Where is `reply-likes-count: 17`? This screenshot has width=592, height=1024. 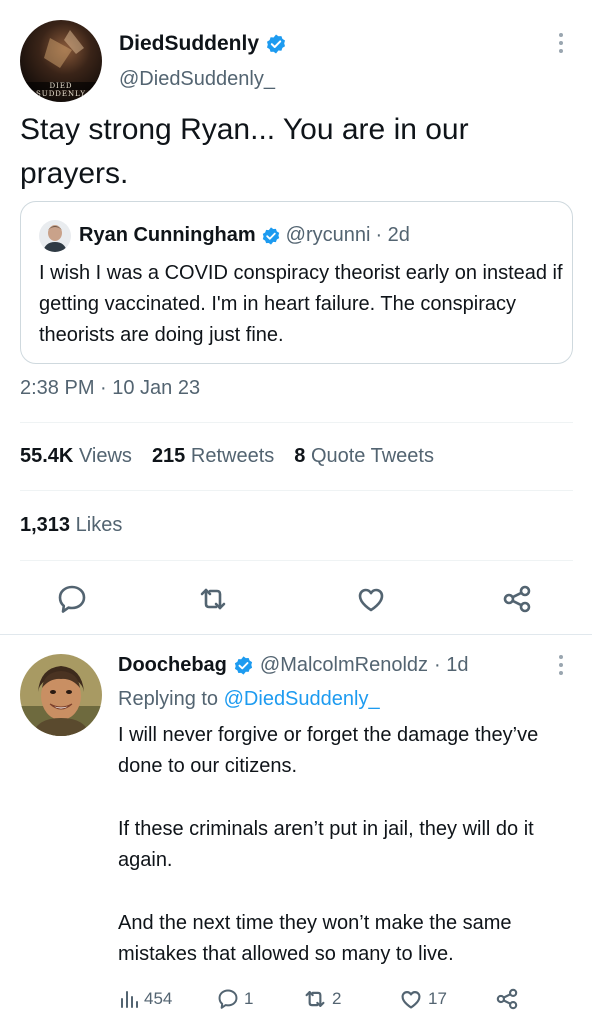 reply-likes-count: 17 is located at coordinates (437, 998).